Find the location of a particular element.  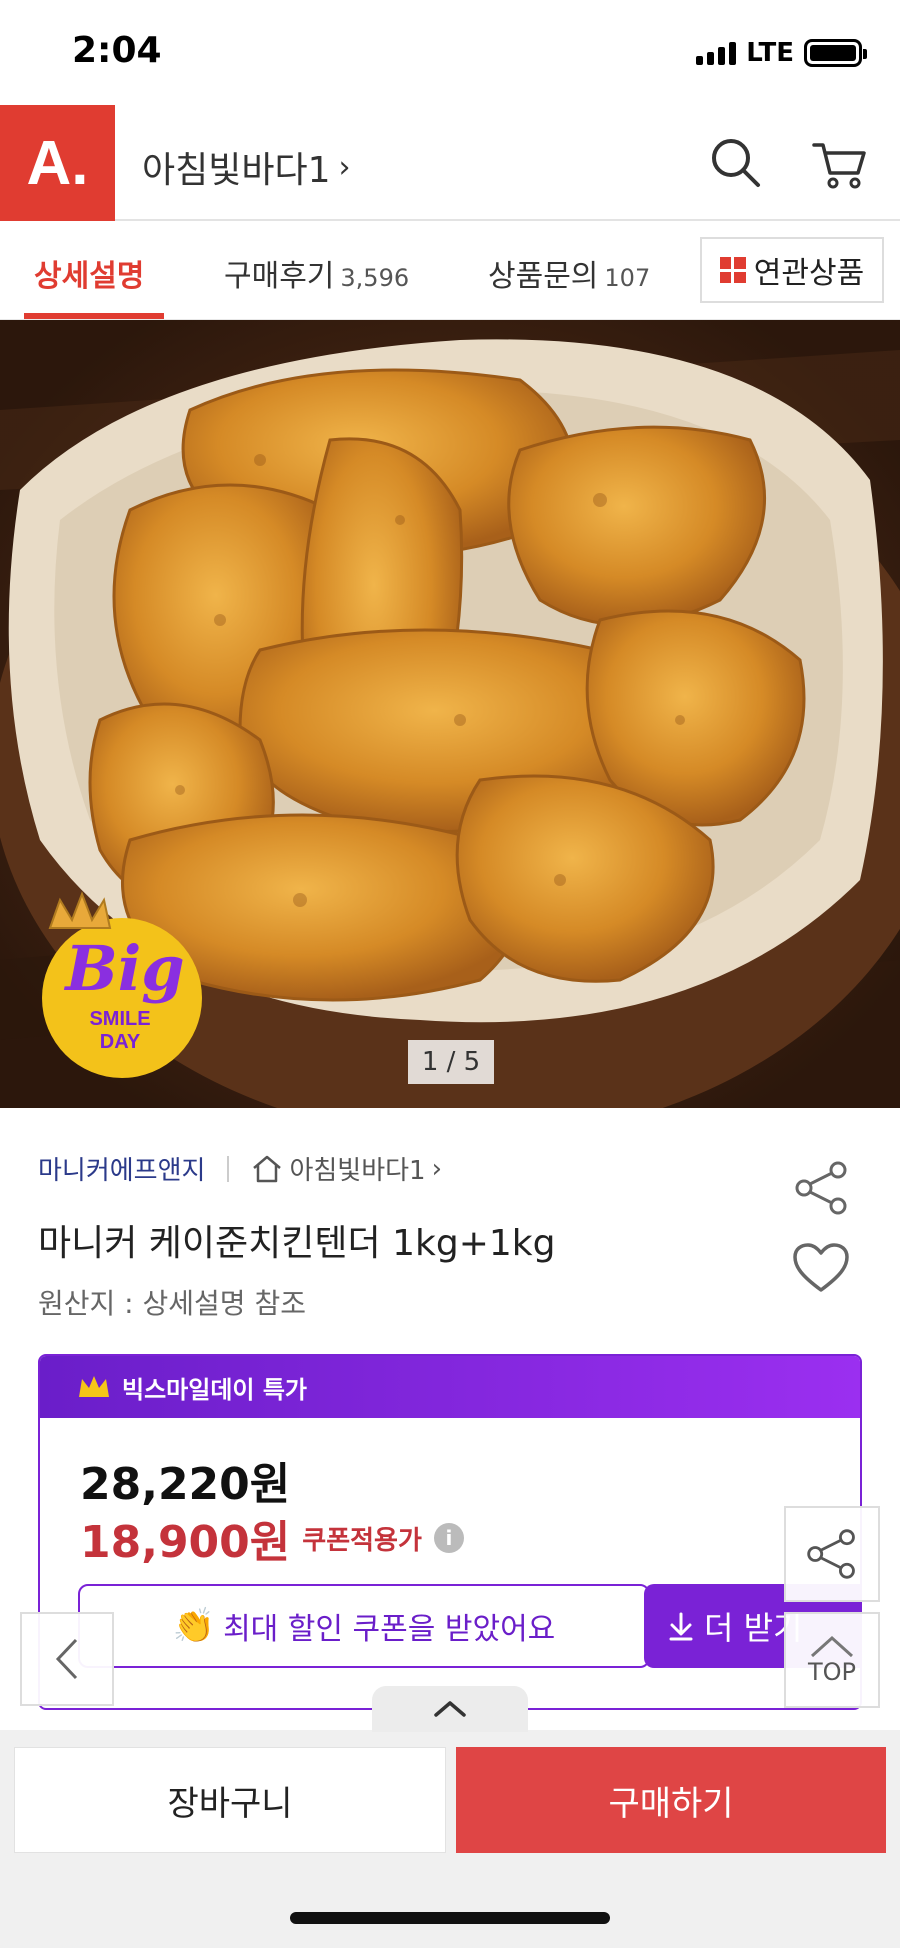

previous-button is located at coordinates (67, 1659).